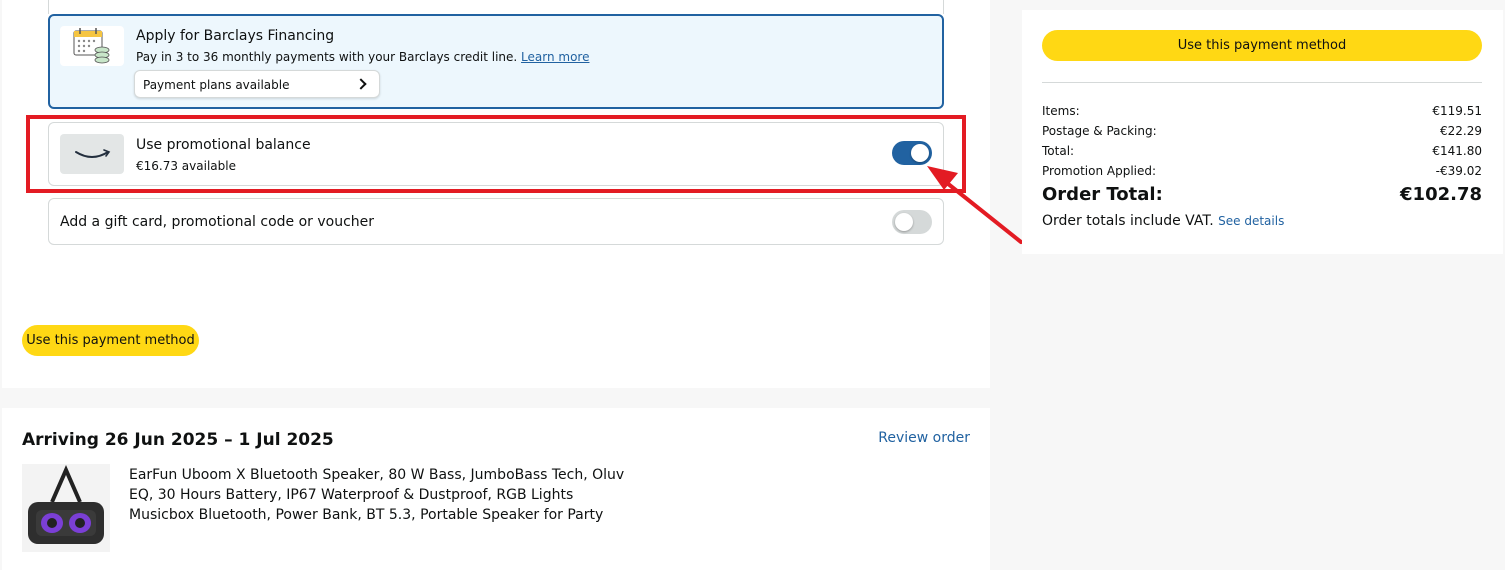 The image size is (1505, 570). Describe the element at coordinates (1099, 171) in the screenshot. I see `summary-label: Promotion Applied:` at that location.